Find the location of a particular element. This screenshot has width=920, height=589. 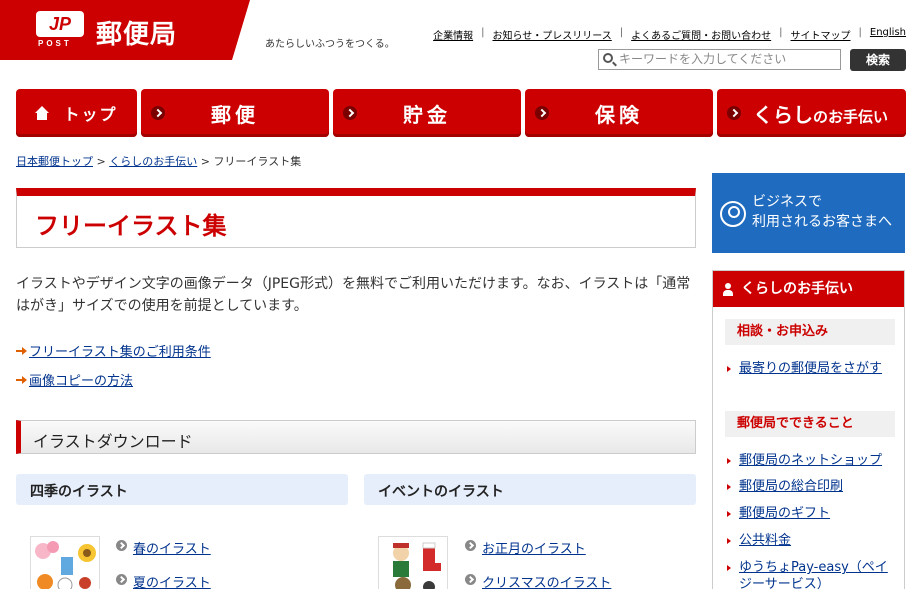

netshop-link: 郵便局のネットショップ is located at coordinates (810, 460).